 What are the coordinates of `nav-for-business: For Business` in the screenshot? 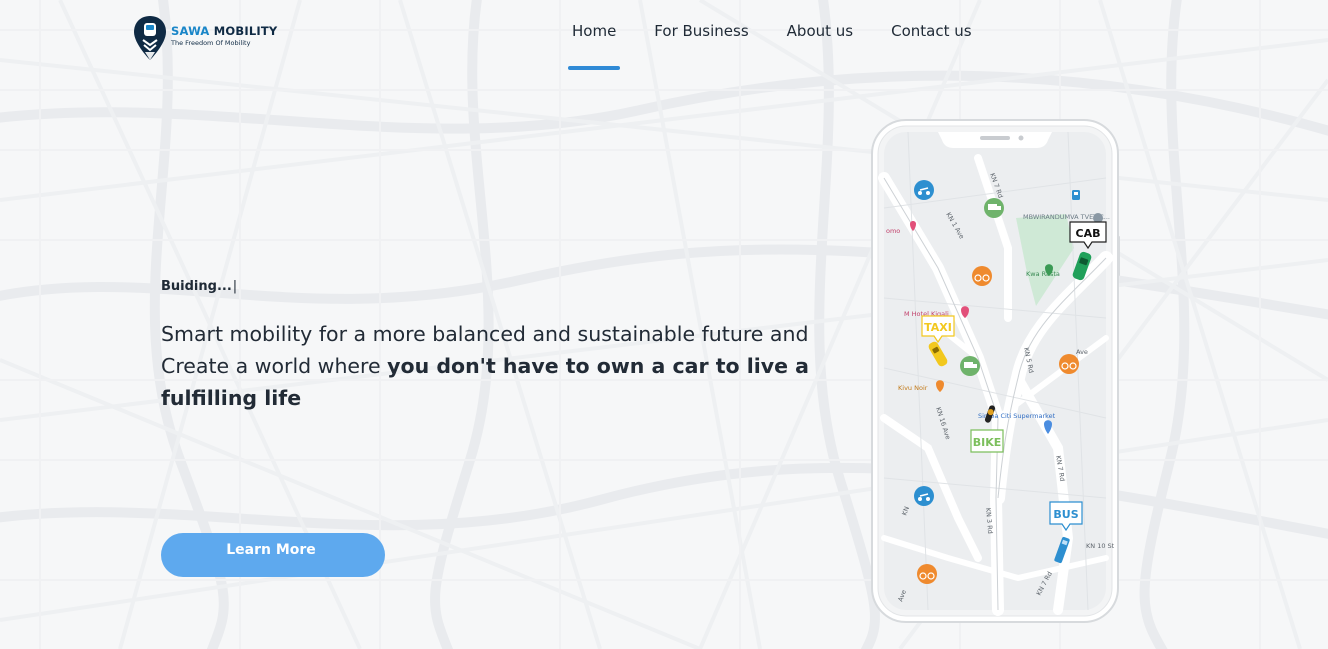 It's located at (701, 46).